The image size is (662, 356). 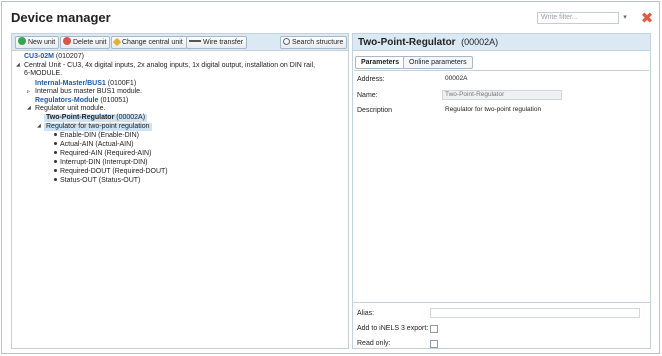 I want to click on close-icon: ✖, so click(x=647, y=18).